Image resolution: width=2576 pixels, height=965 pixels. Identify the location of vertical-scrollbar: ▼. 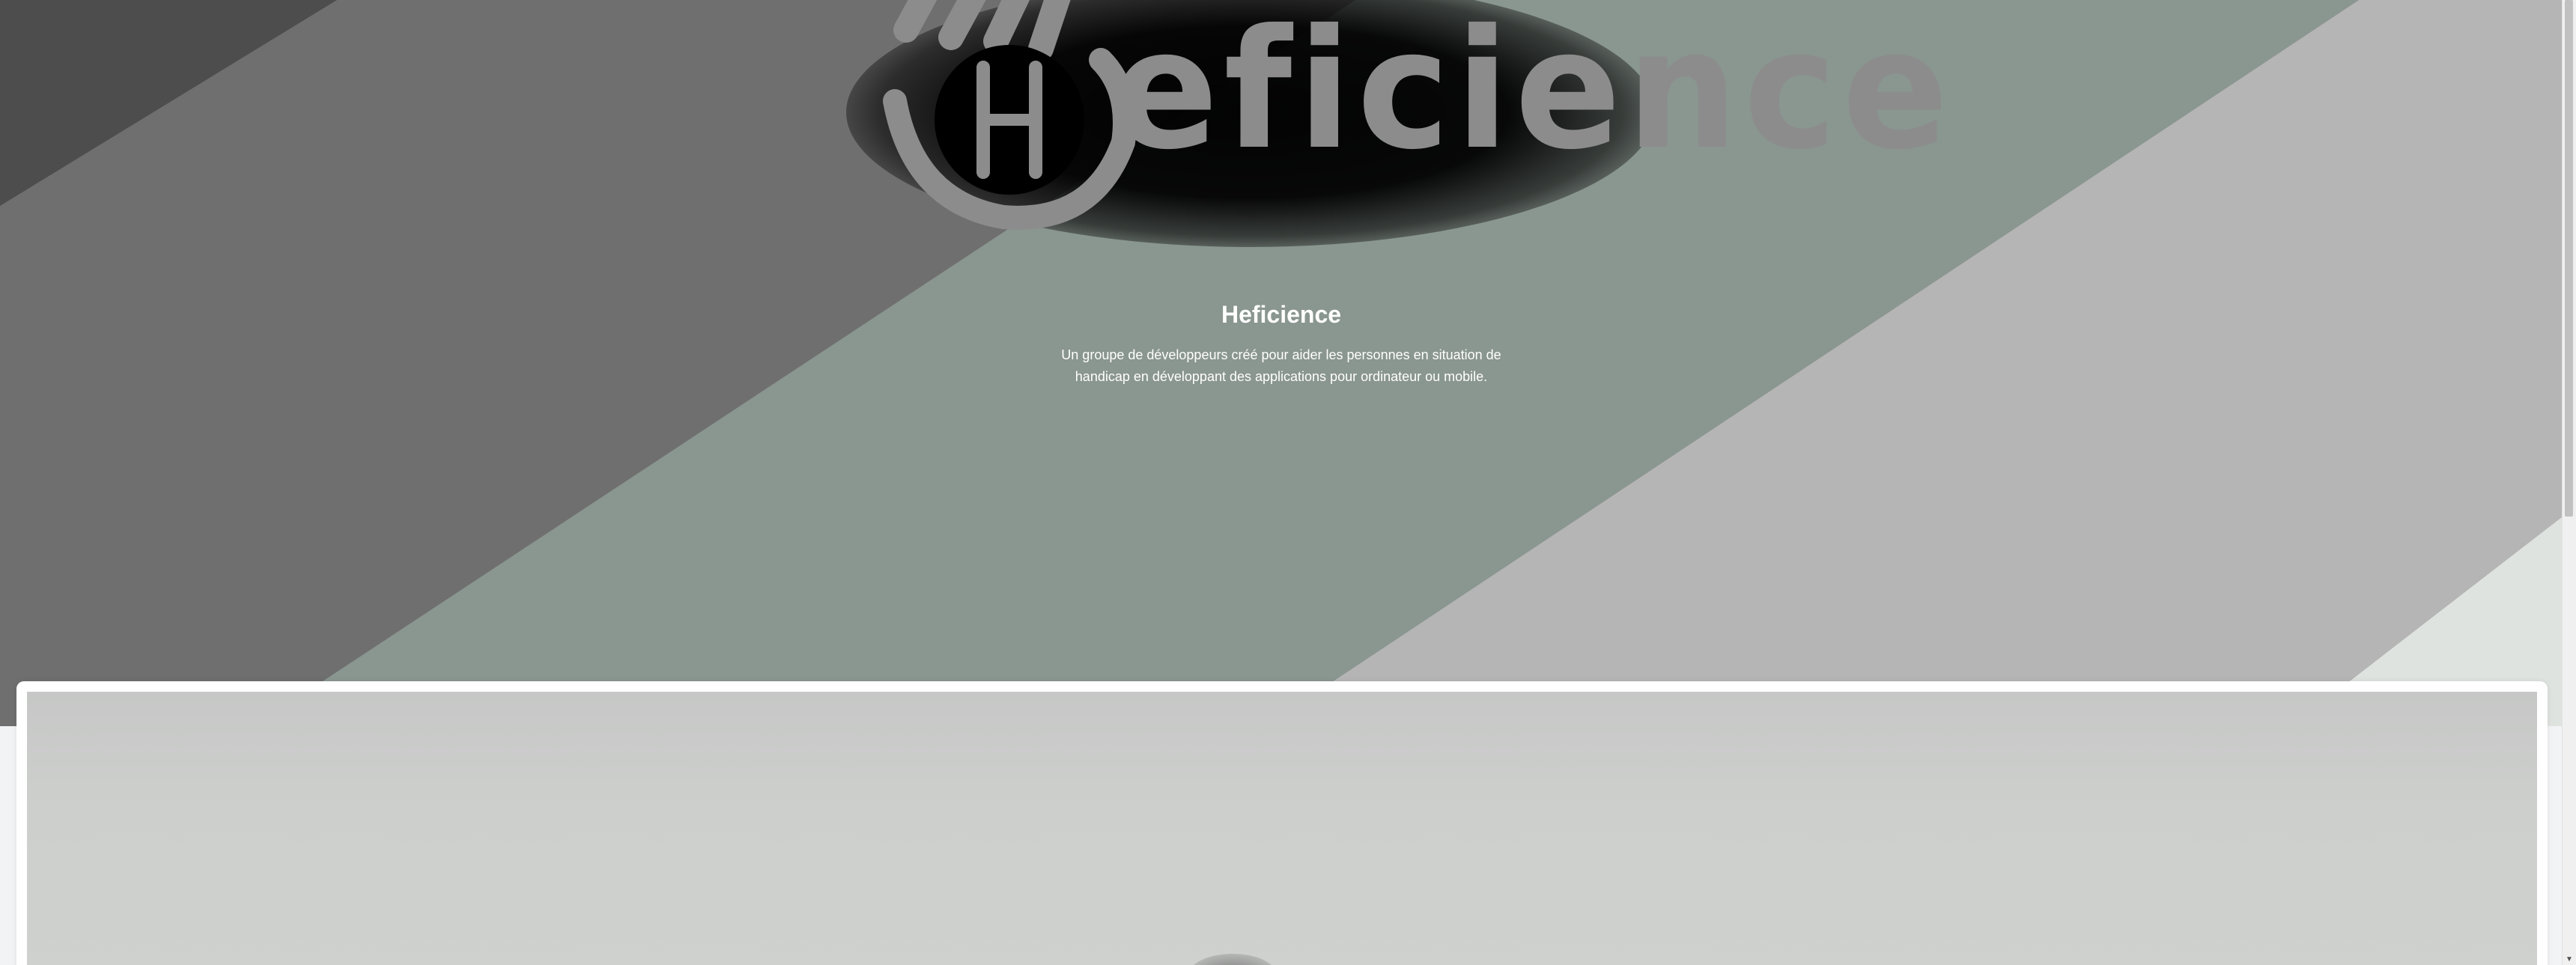
(2569, 482).